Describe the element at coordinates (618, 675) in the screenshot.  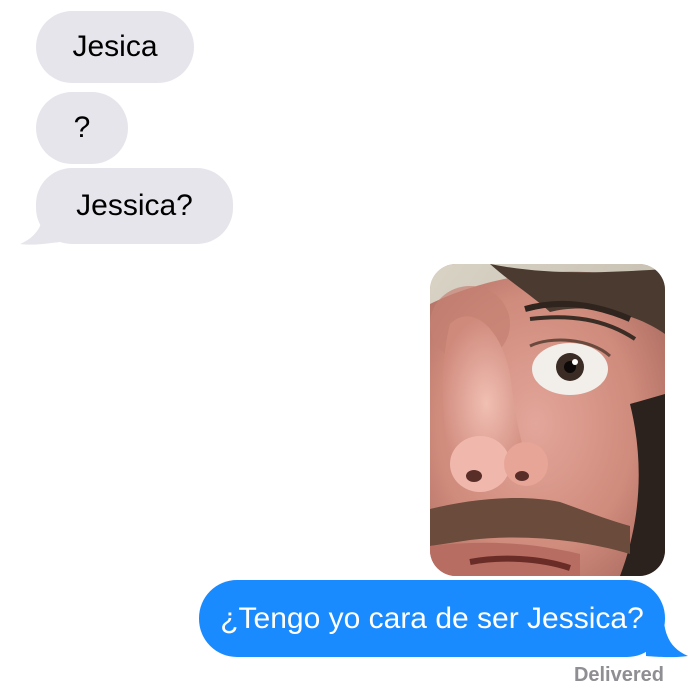
I see `delivery-status: Delivered` at that location.